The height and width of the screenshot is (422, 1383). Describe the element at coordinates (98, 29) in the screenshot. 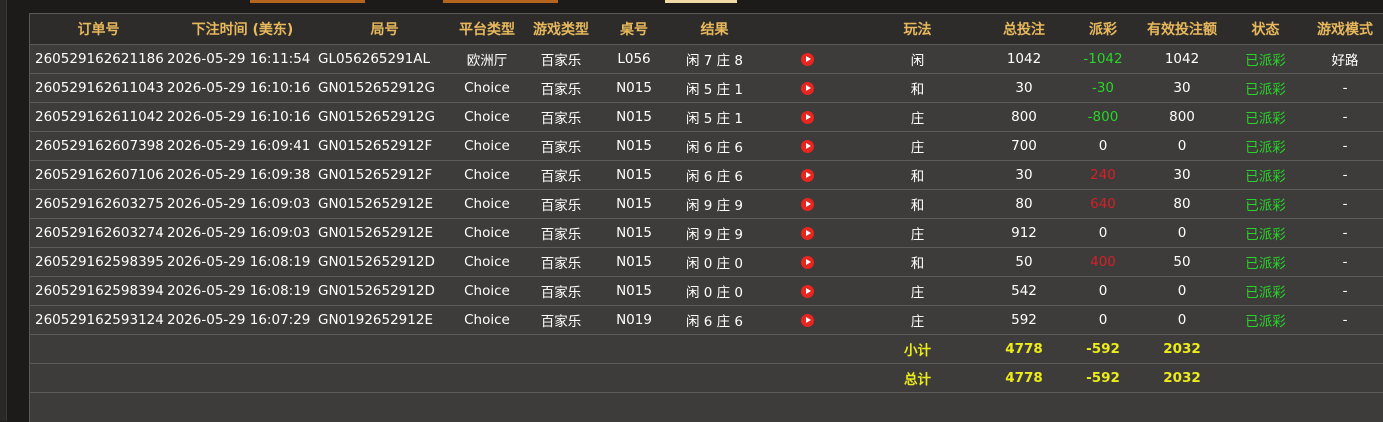

I see `col-header-order-no: 订单号` at that location.